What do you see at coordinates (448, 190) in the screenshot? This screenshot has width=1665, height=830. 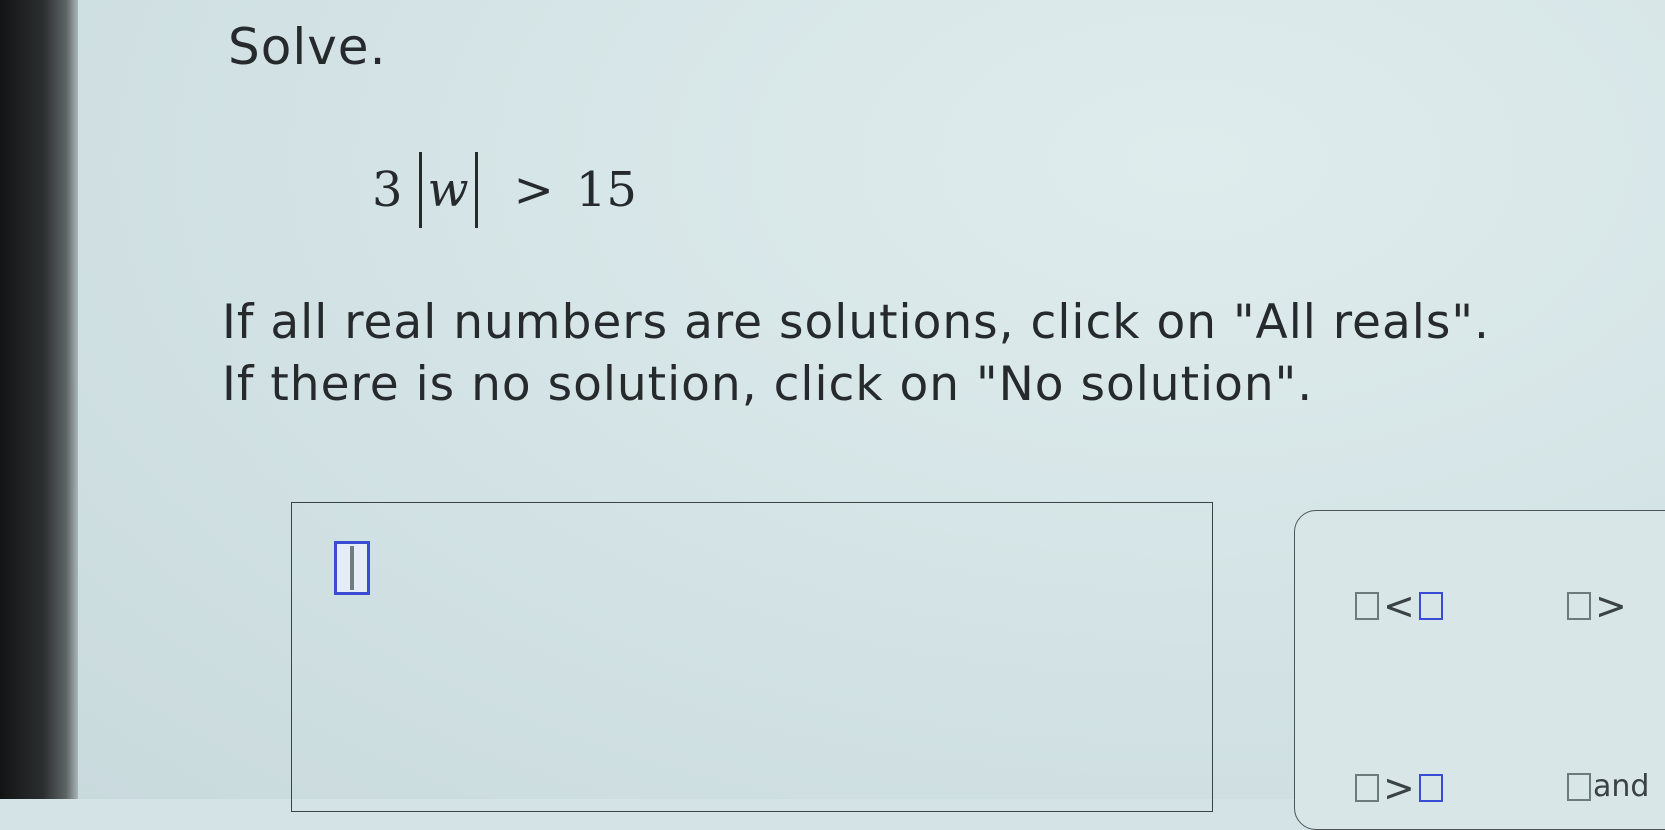 I see `equation-variable: w` at bounding box center [448, 190].